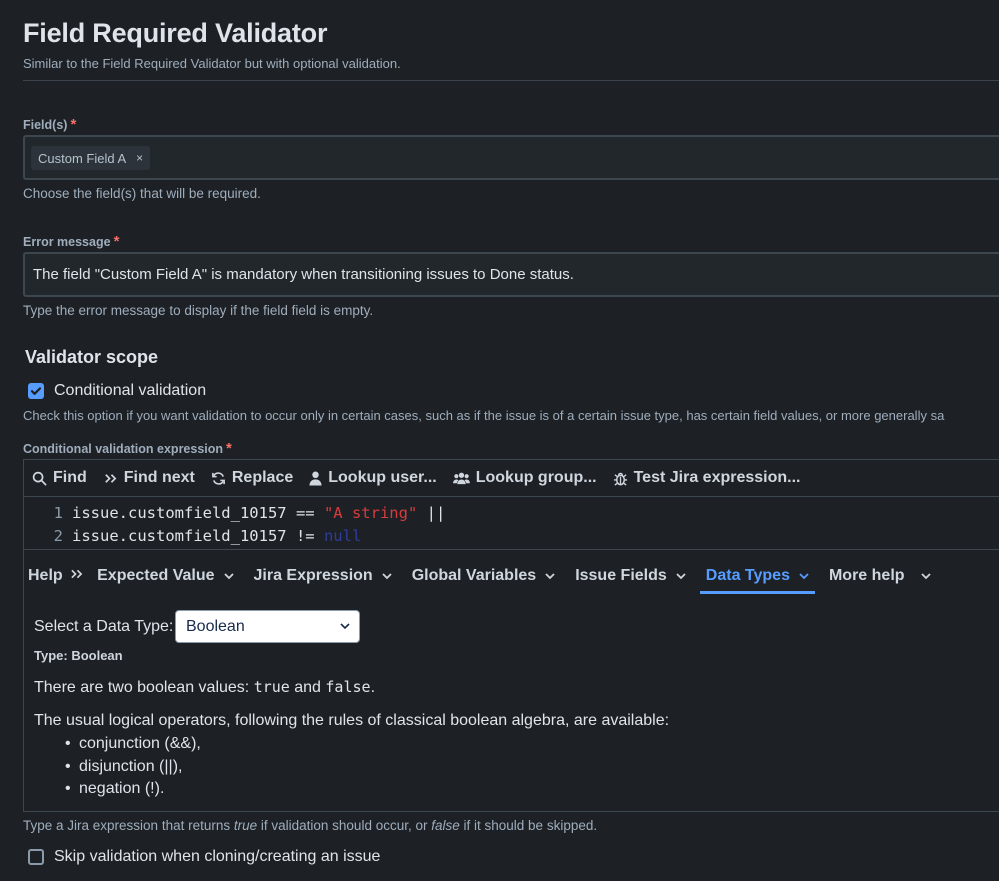  Describe the element at coordinates (78, 655) in the screenshot. I see `type-heading: Type: Boolean` at that location.